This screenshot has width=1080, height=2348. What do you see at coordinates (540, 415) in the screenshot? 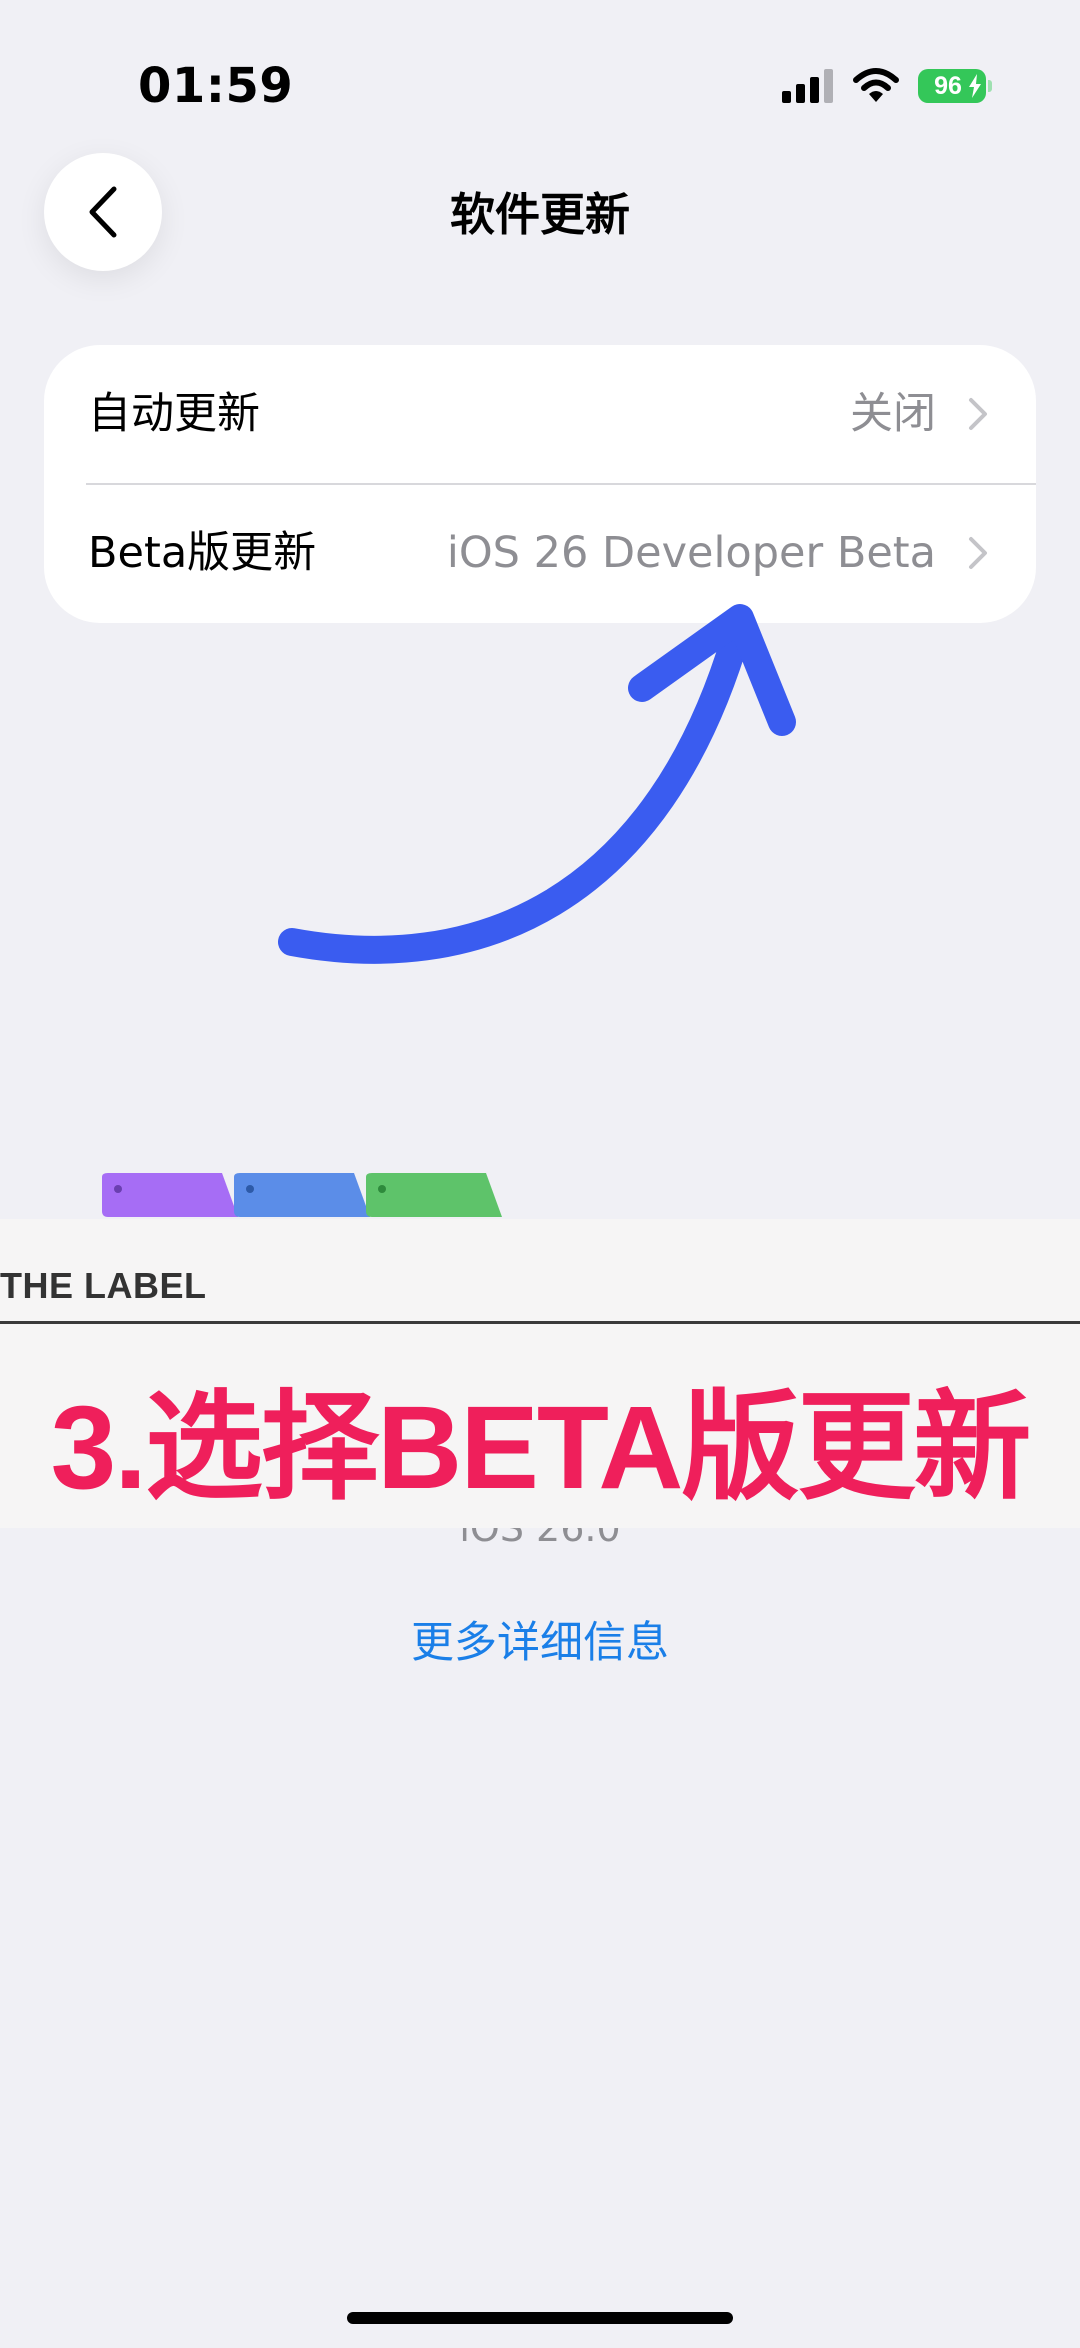
I see `auto-update-row: 自动更新 关闭` at bounding box center [540, 415].